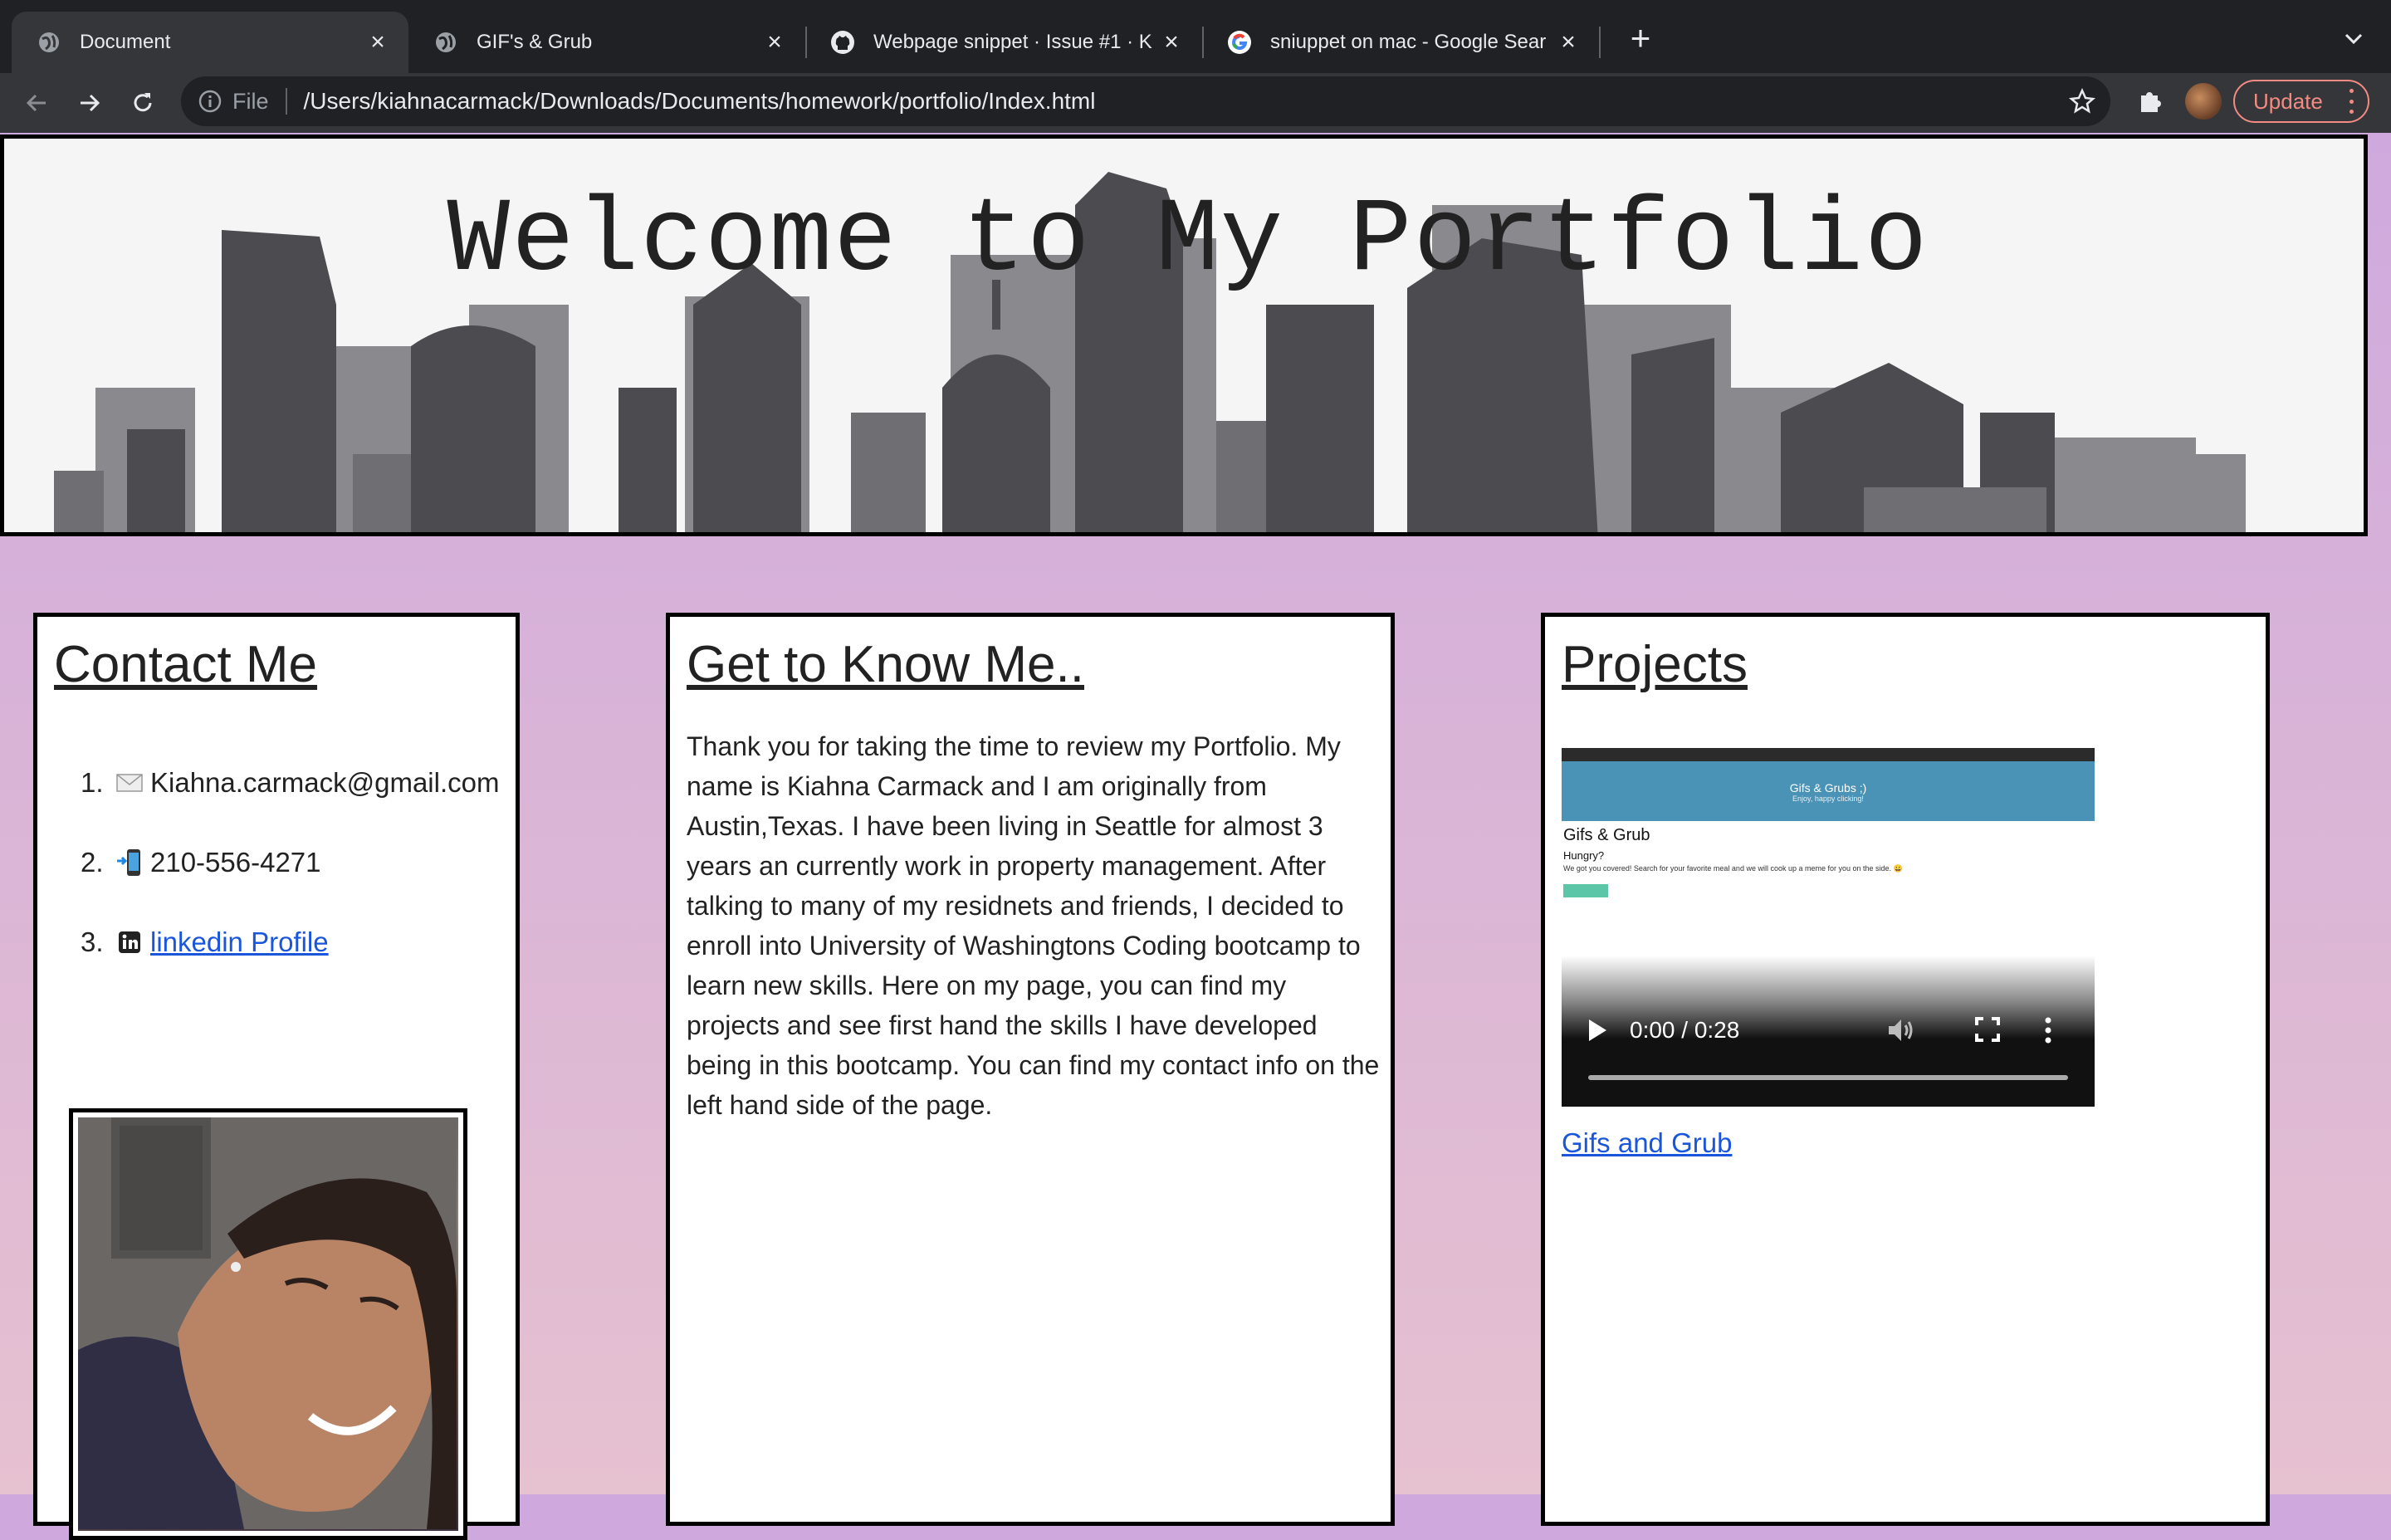  What do you see at coordinates (186, 665) in the screenshot?
I see `contact-heading: Contact Me` at bounding box center [186, 665].